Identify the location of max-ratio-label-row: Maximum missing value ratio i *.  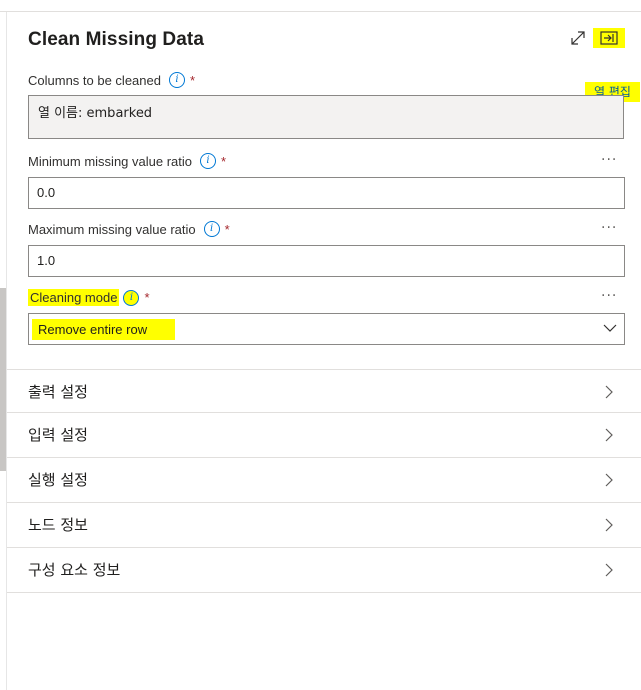
(129, 229).